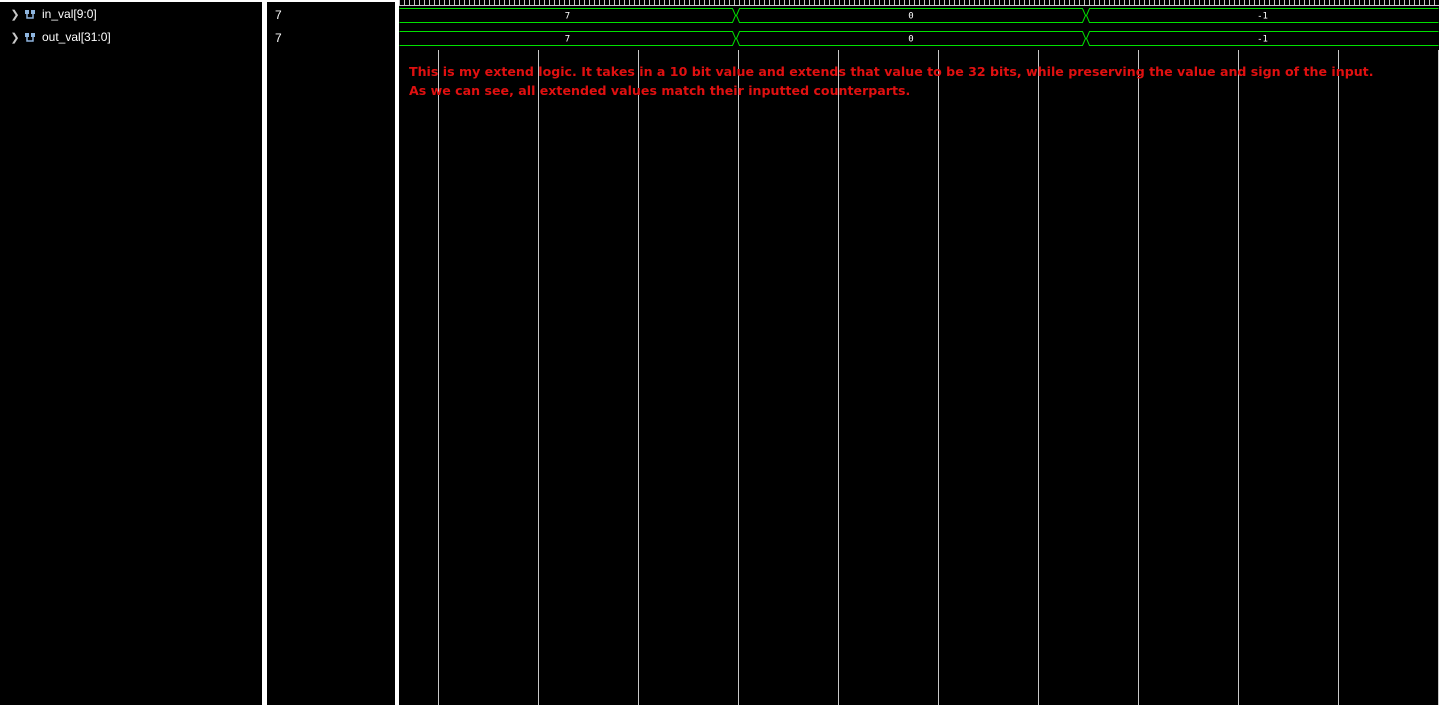  Describe the element at coordinates (278, 15) in the screenshot. I see `signal-value-in-val: 7` at that location.